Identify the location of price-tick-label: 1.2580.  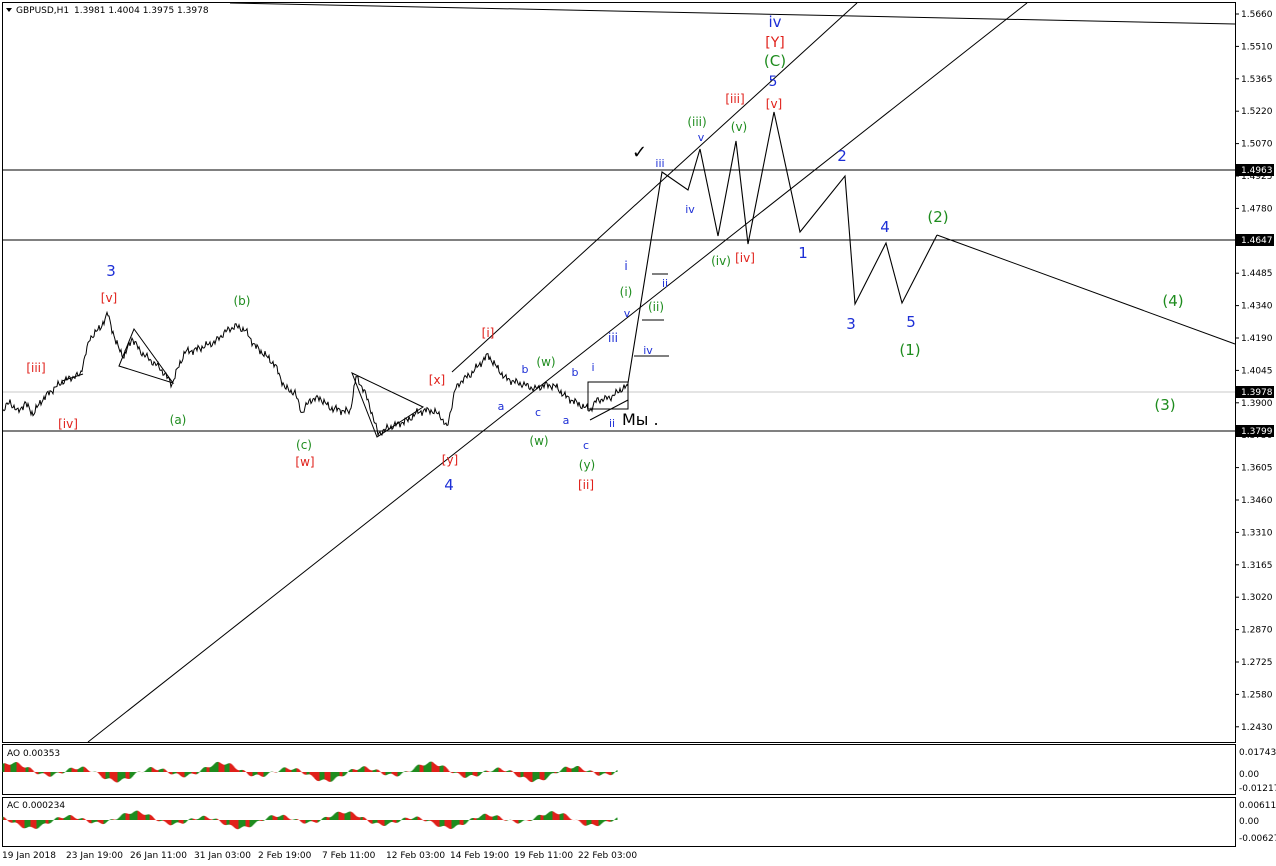
(1257, 695).